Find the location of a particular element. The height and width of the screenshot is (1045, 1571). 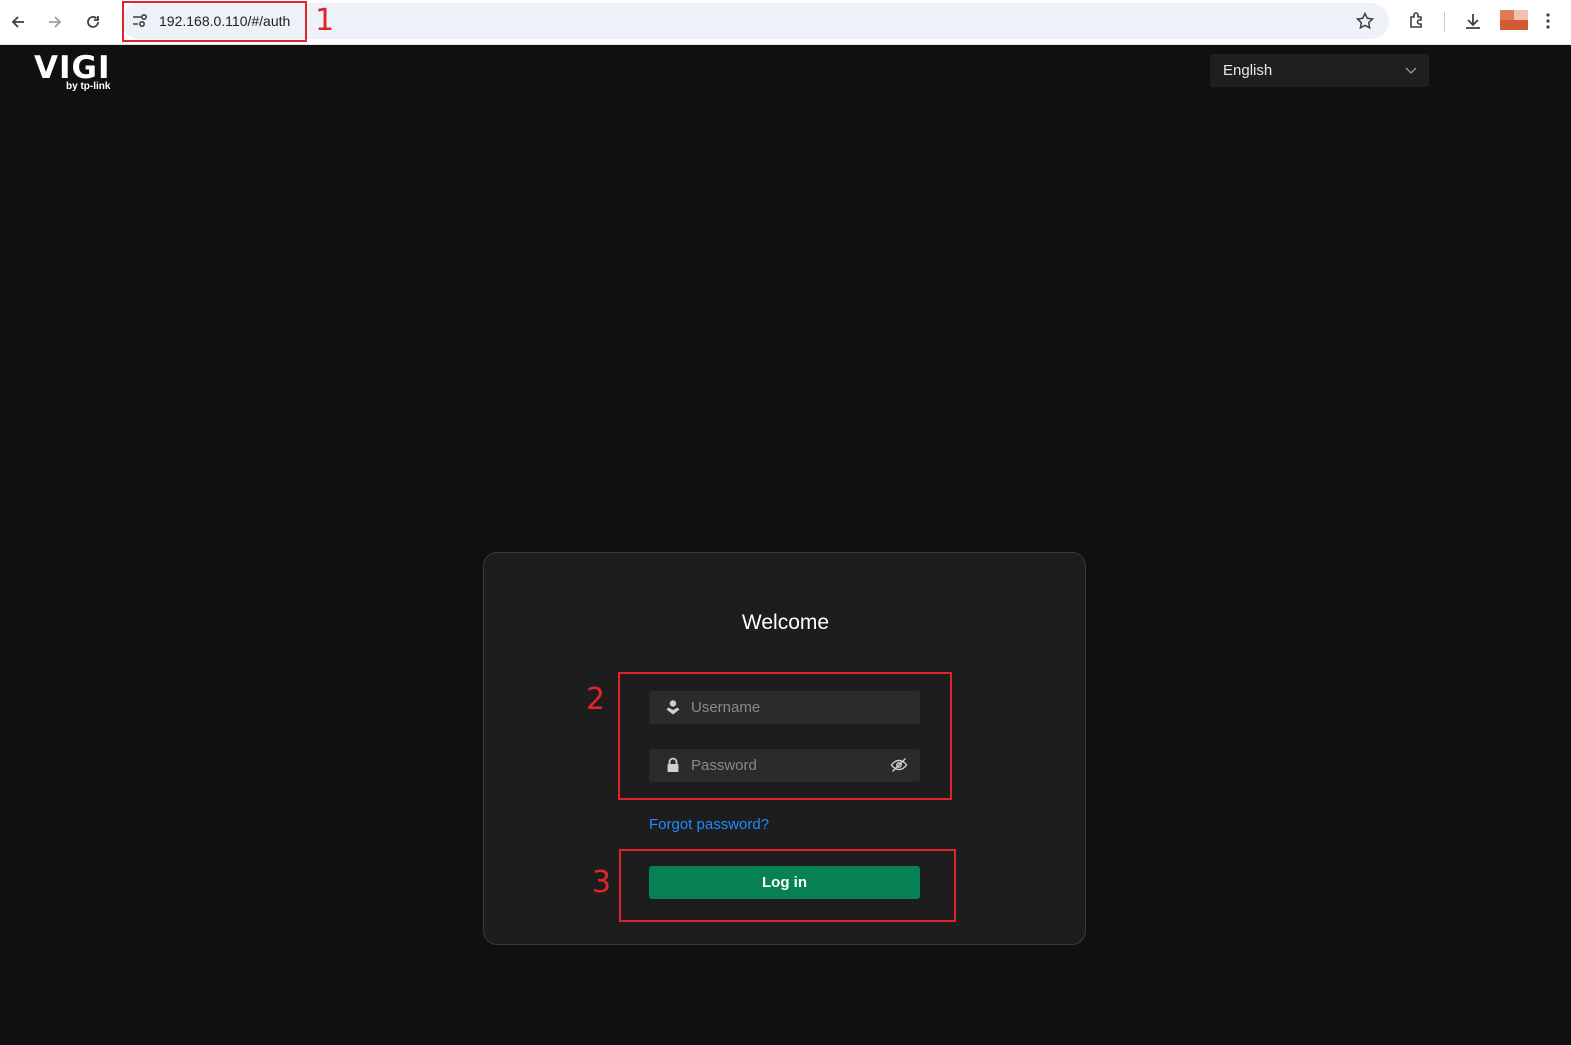

annotation-number-3: 3 is located at coordinates (602, 882).